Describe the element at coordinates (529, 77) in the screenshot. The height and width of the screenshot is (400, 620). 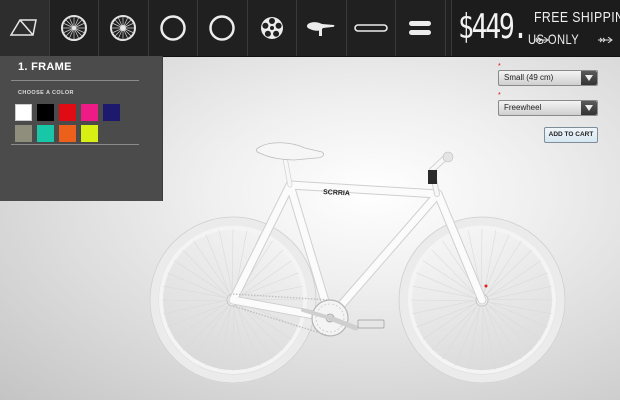
I see `size-select-value: Small (49 cm)` at that location.